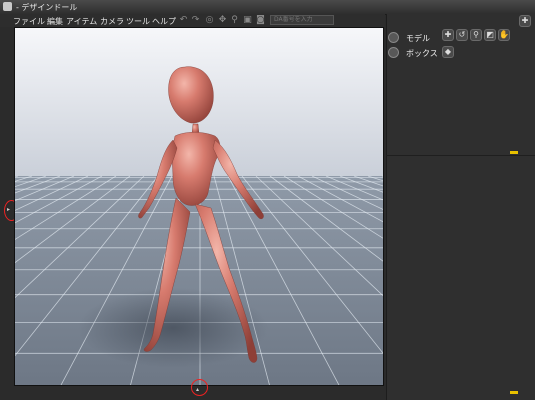  What do you see at coordinates (183, 20) in the screenshot?
I see `undo-icon: ↶` at bounding box center [183, 20].